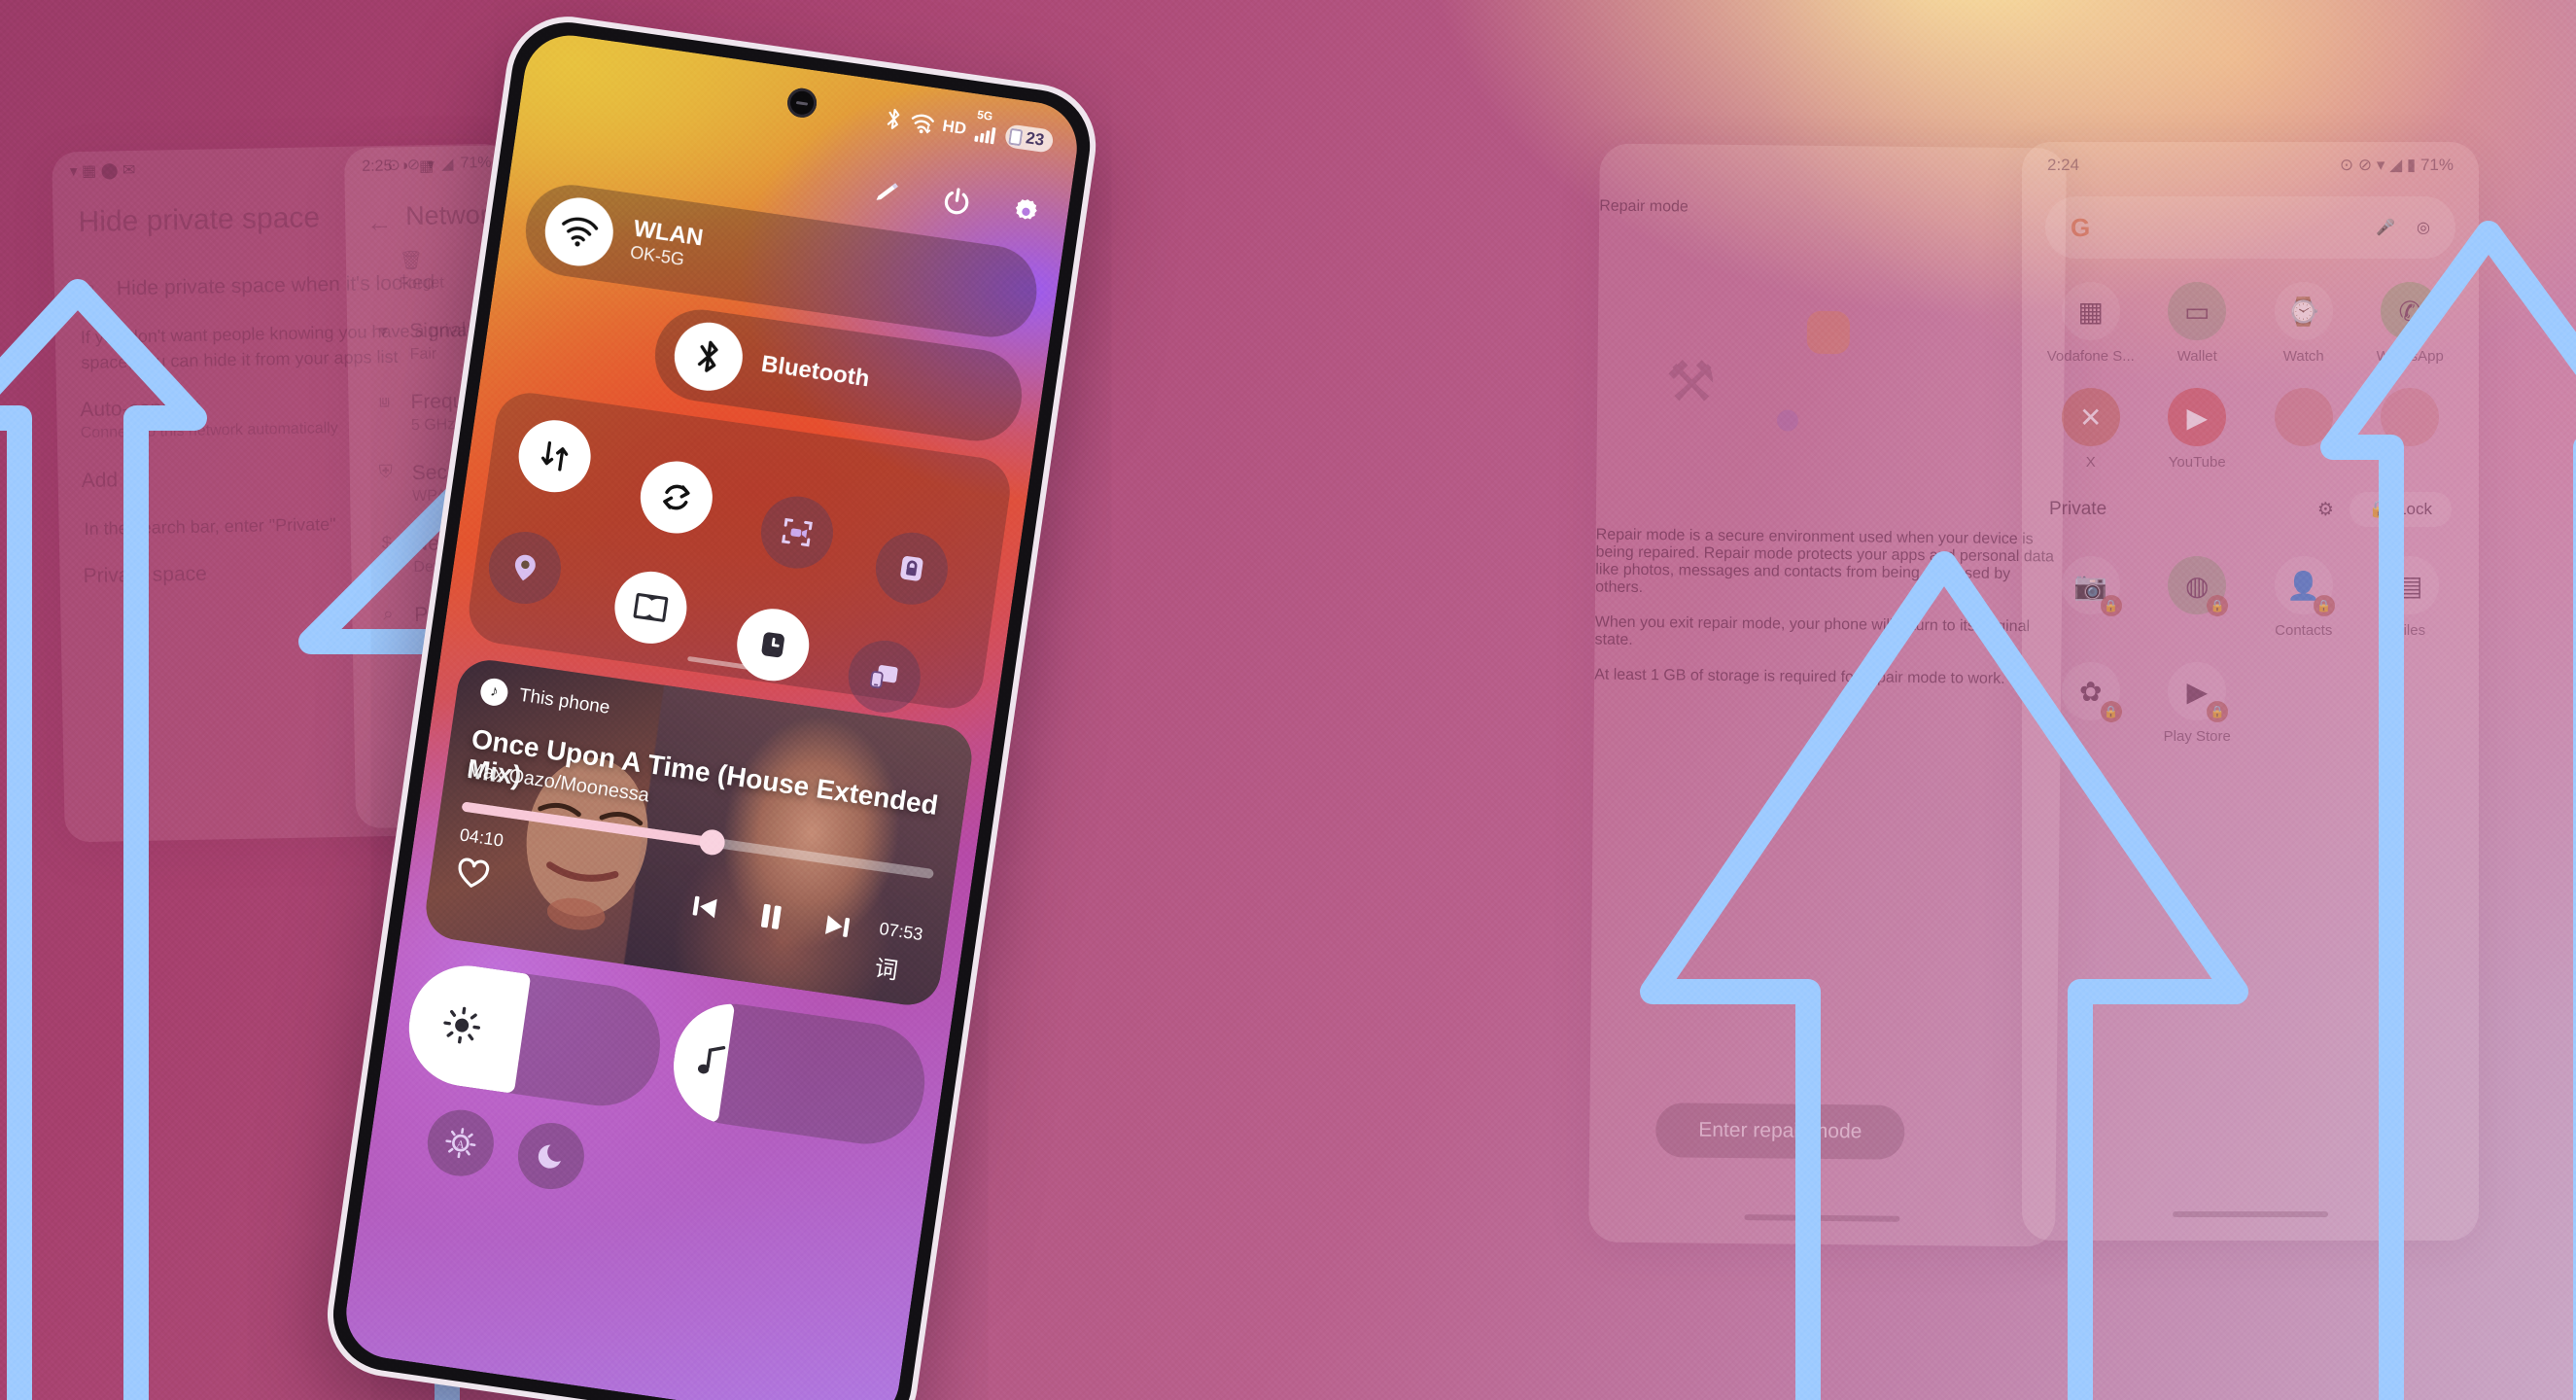 The height and width of the screenshot is (1400, 2576). I want to click on gear-icon, so click(1026, 212).